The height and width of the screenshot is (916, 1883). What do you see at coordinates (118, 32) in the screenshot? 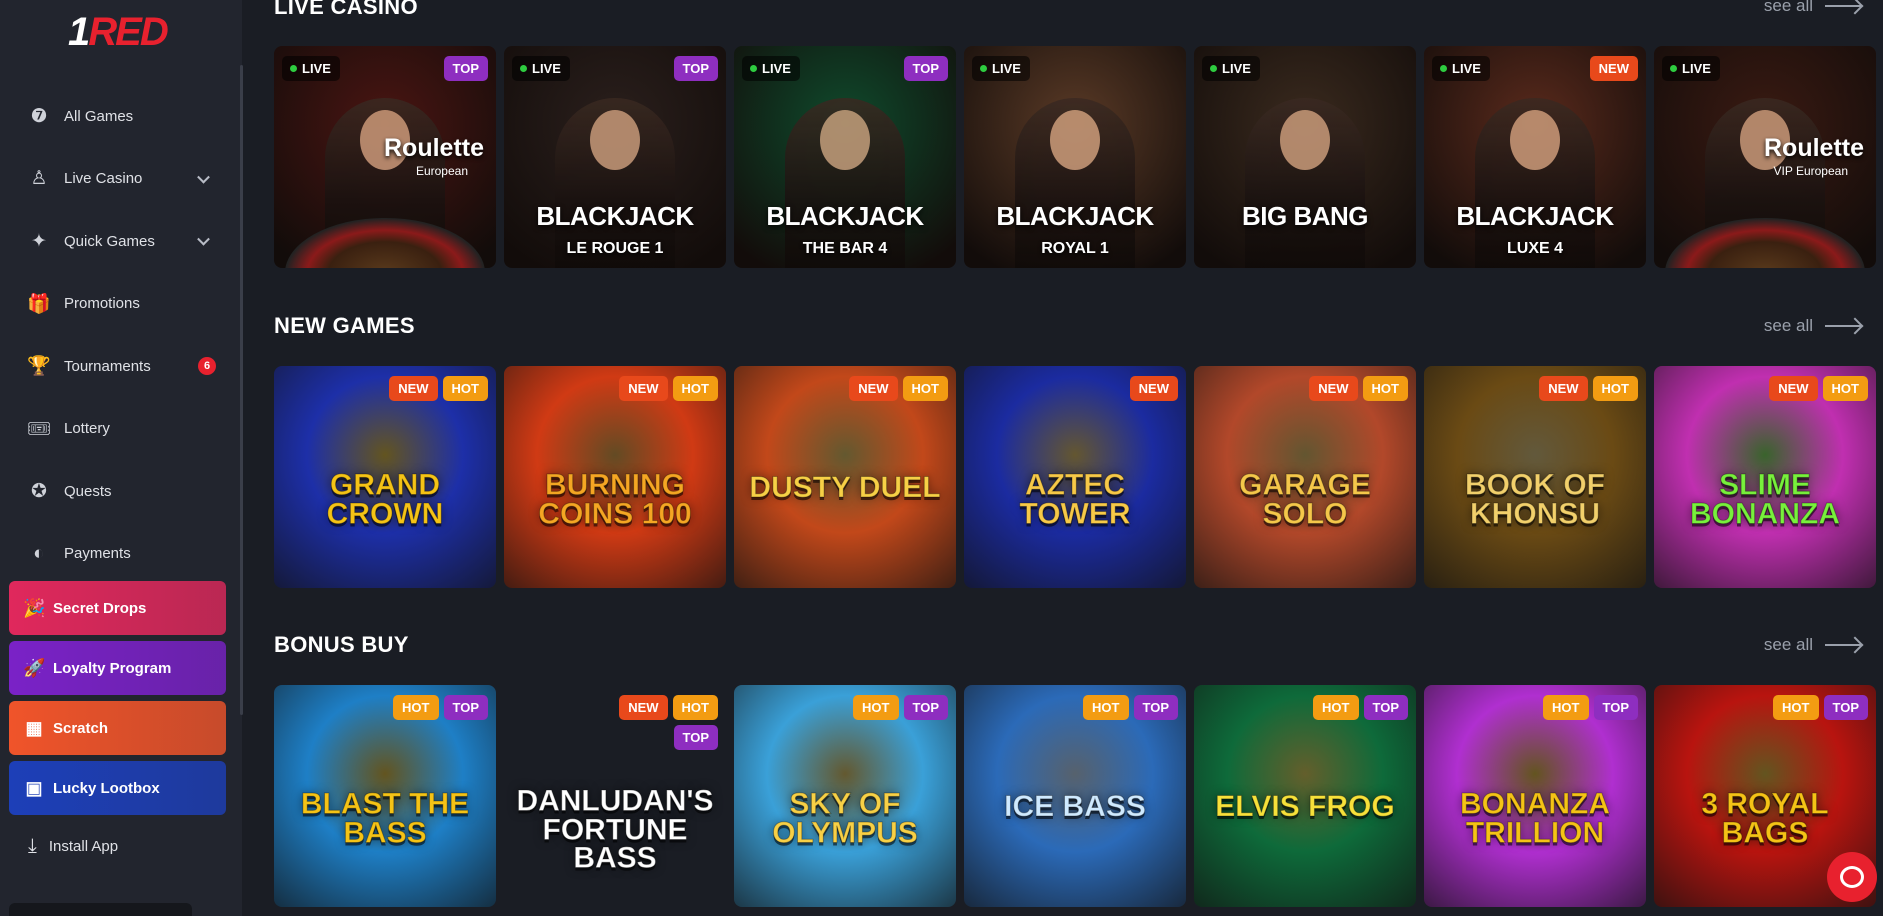
I see `brand-logo: 1RED` at bounding box center [118, 32].